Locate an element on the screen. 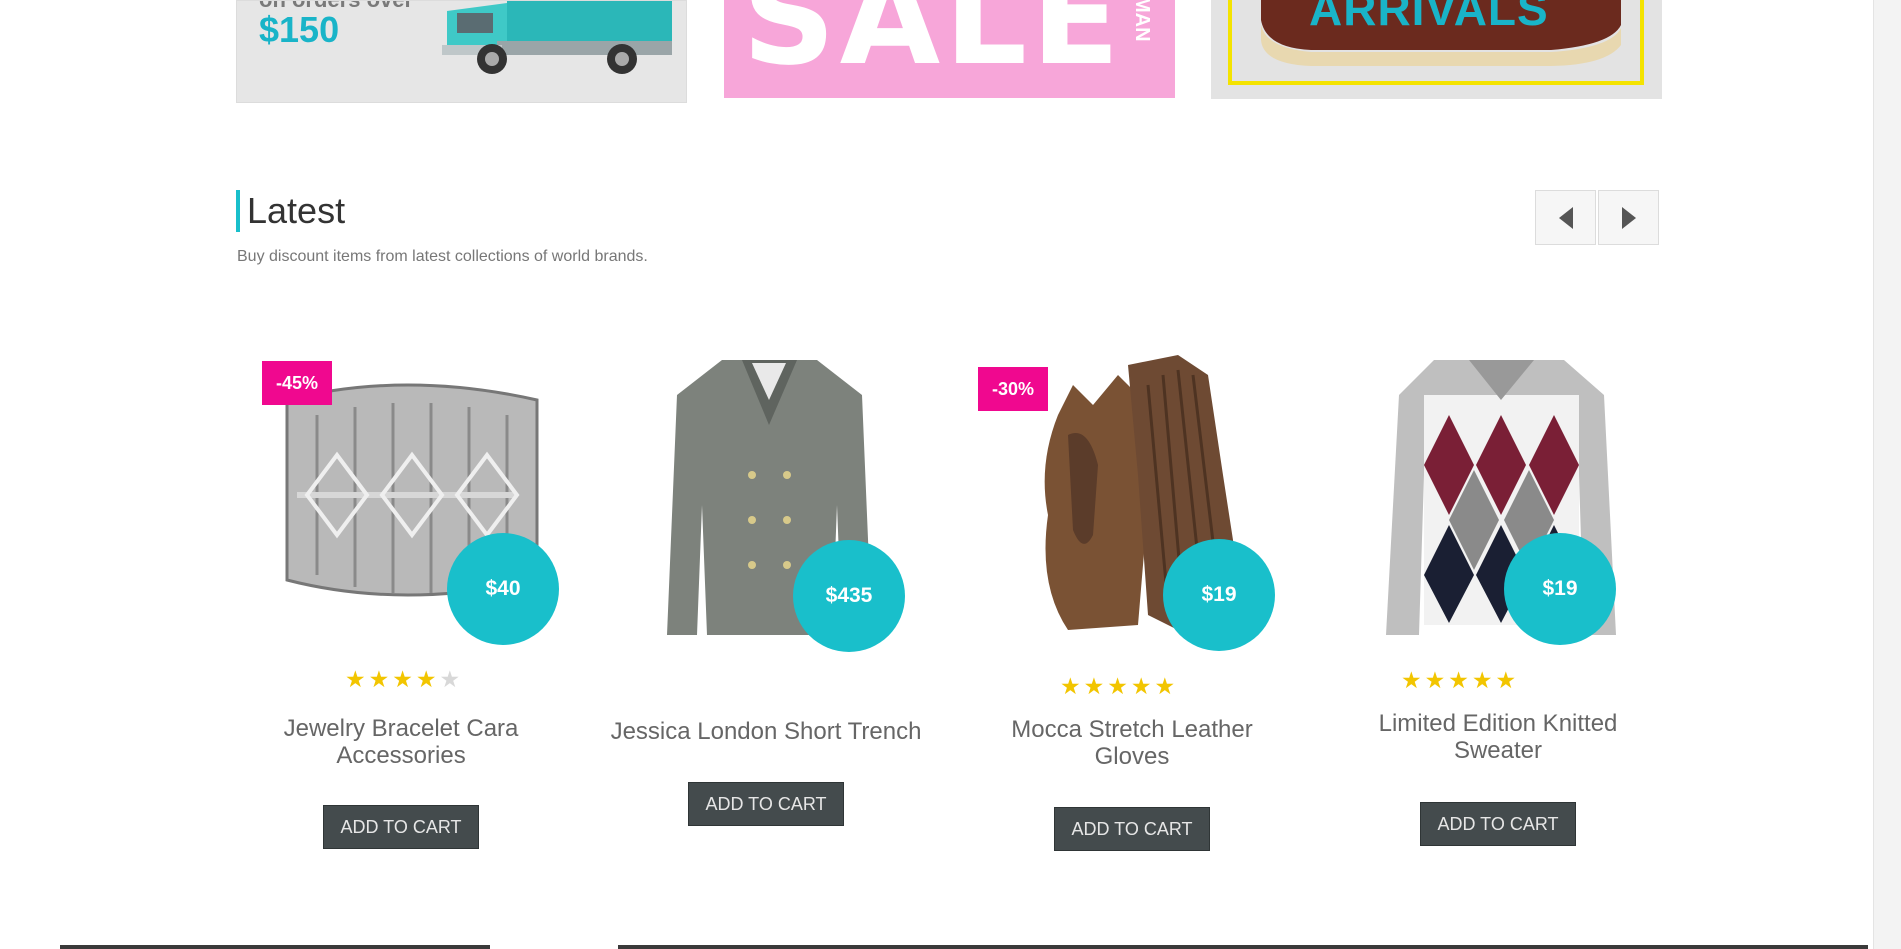  discount-badge: -45% is located at coordinates (297, 383).